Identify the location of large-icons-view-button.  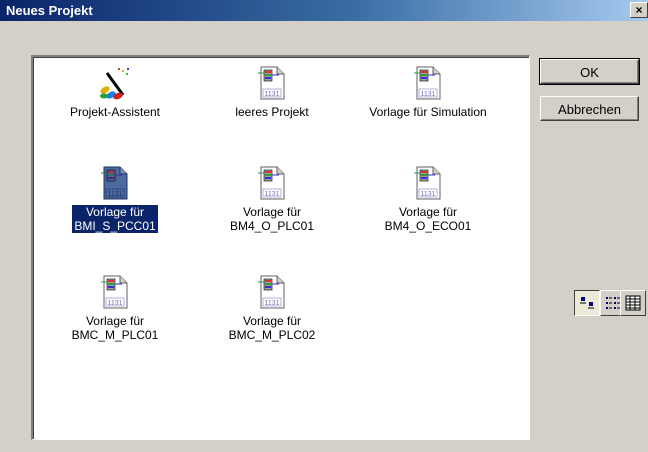
(587, 303).